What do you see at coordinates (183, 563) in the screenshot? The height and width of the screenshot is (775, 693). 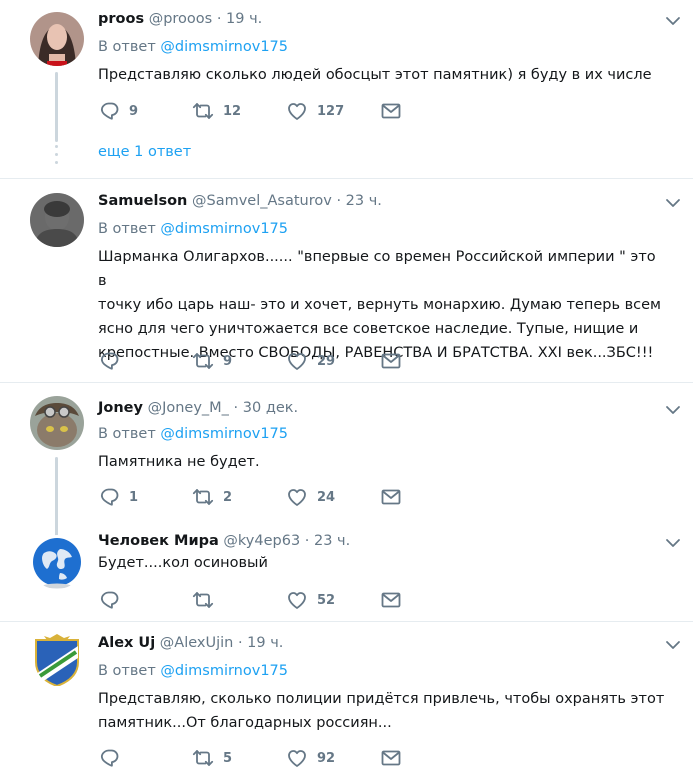 I see `tweet-text: Будет....кол осиновый` at bounding box center [183, 563].